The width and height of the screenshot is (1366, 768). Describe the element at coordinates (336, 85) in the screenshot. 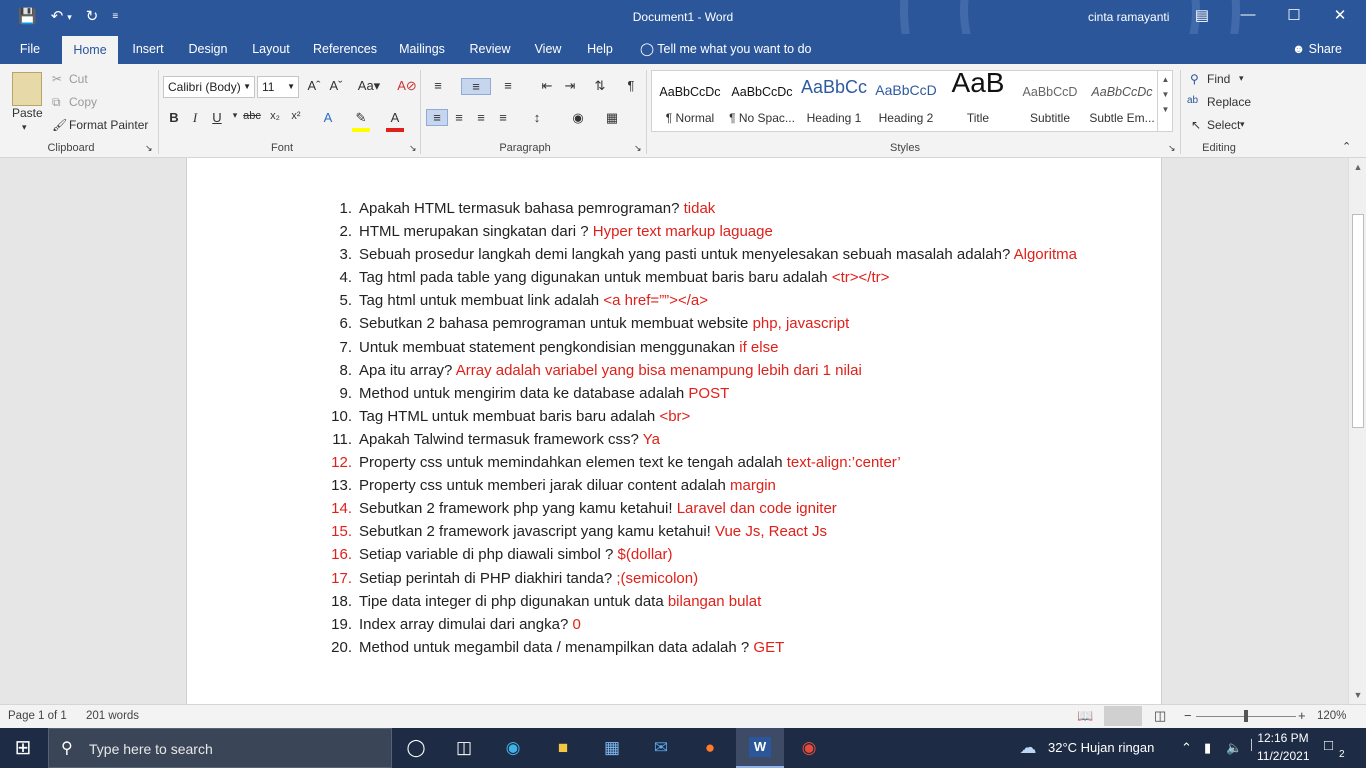

I see `shrink-font-icon: Aˇ` at that location.